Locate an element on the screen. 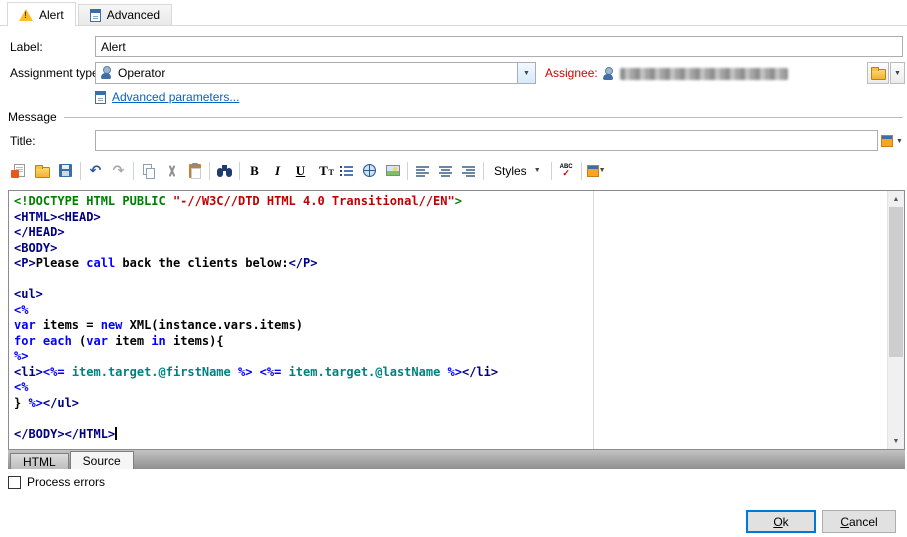  tab-alert: Alert is located at coordinates (41, 14).